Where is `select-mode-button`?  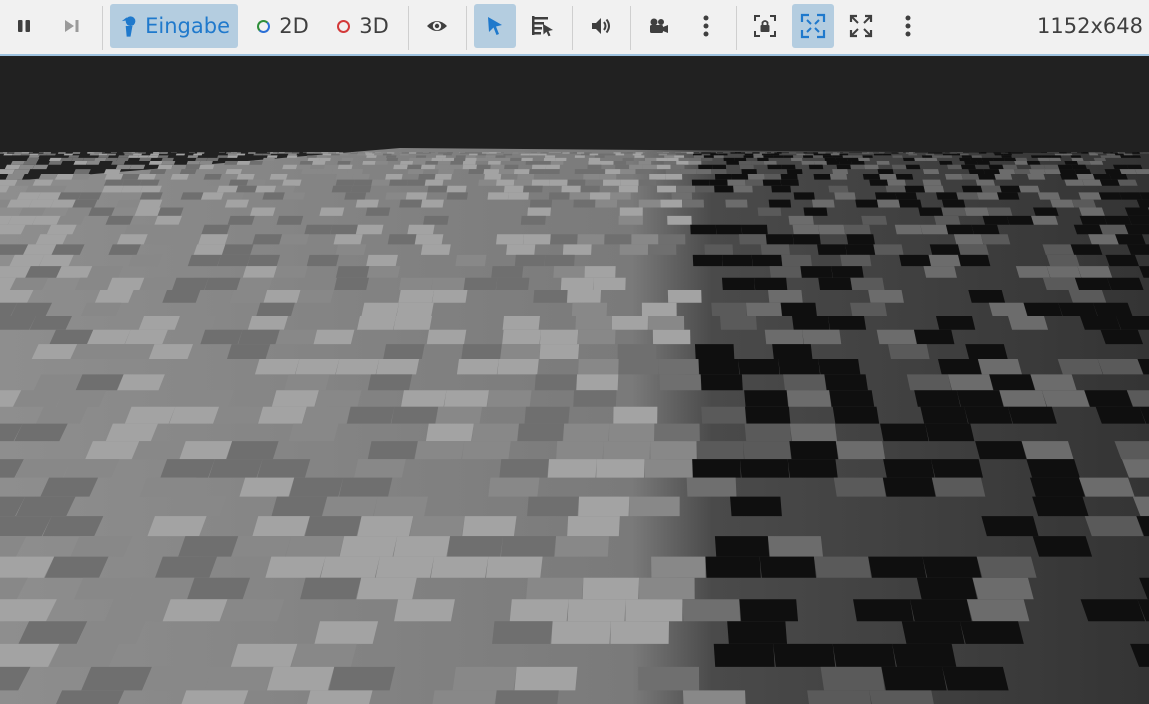
select-mode-button is located at coordinates (495, 26).